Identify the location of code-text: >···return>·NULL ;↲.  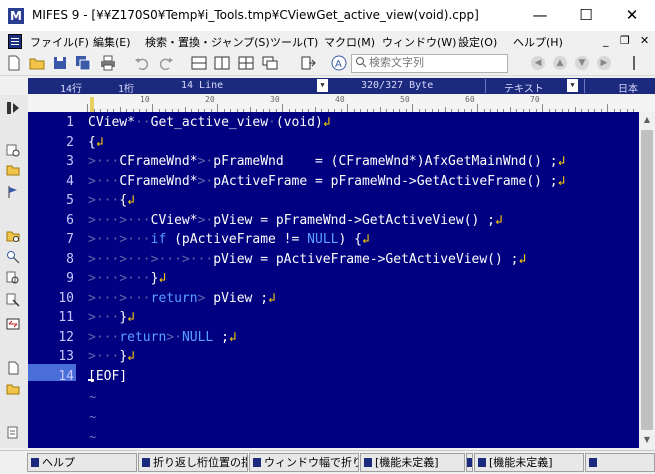
(162, 338).